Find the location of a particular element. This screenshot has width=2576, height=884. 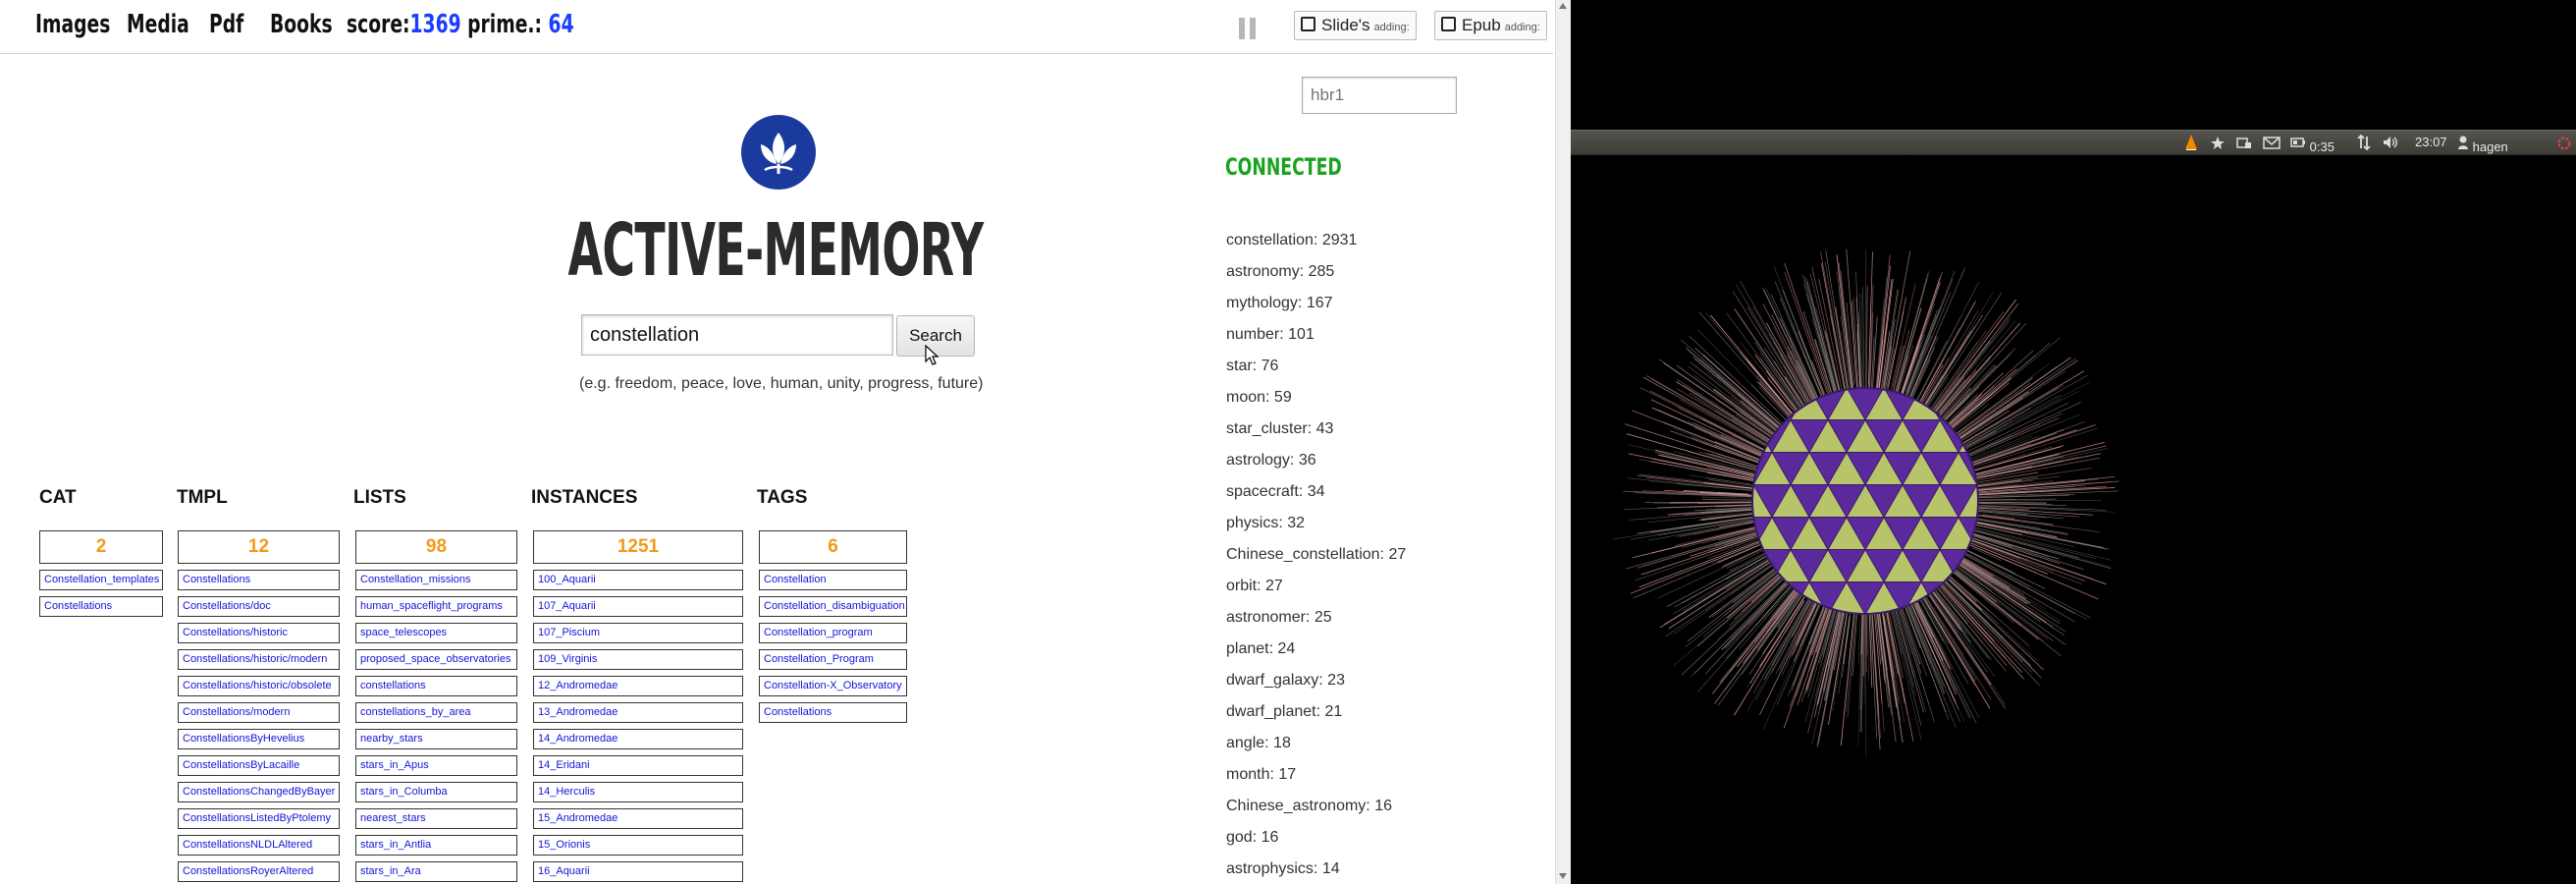

slides-icon is located at coordinates (1308, 24).